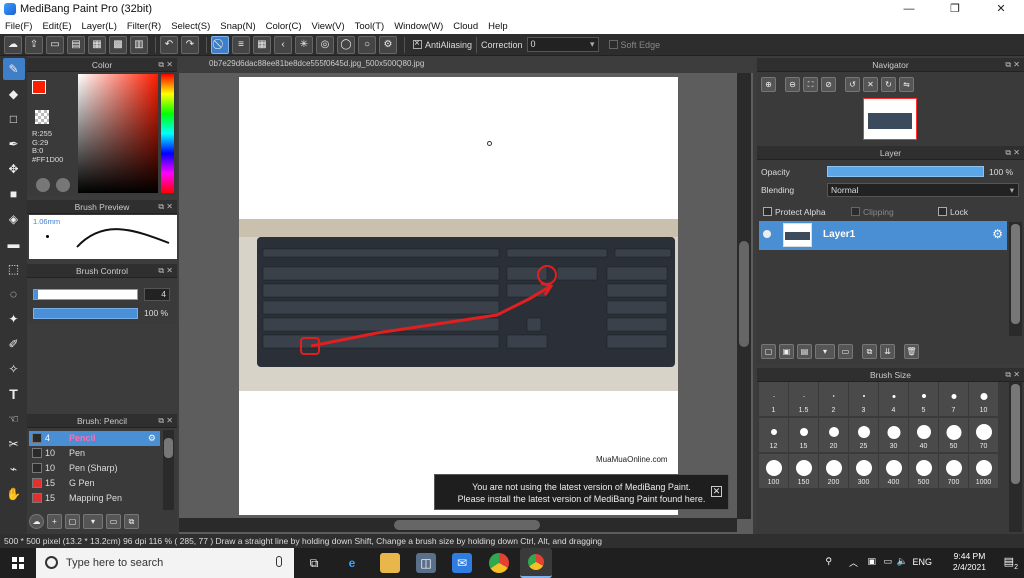 This screenshot has height=578, width=1024. What do you see at coordinates (833, 435) in the screenshot?
I see `brush-size-option: 20` at bounding box center [833, 435].